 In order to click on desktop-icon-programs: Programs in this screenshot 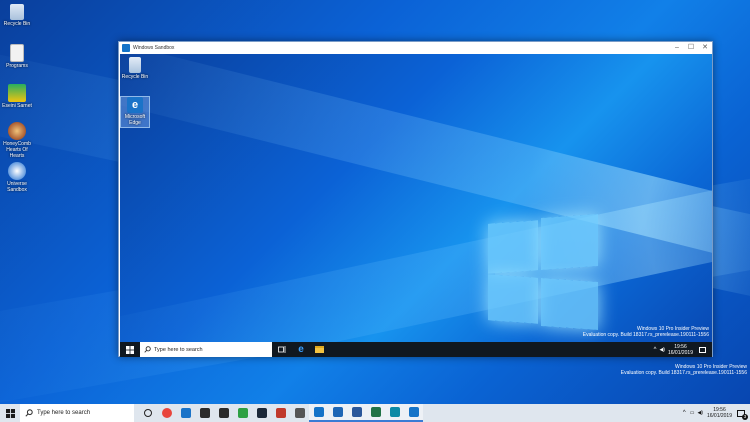, I will do `click(17, 56)`.